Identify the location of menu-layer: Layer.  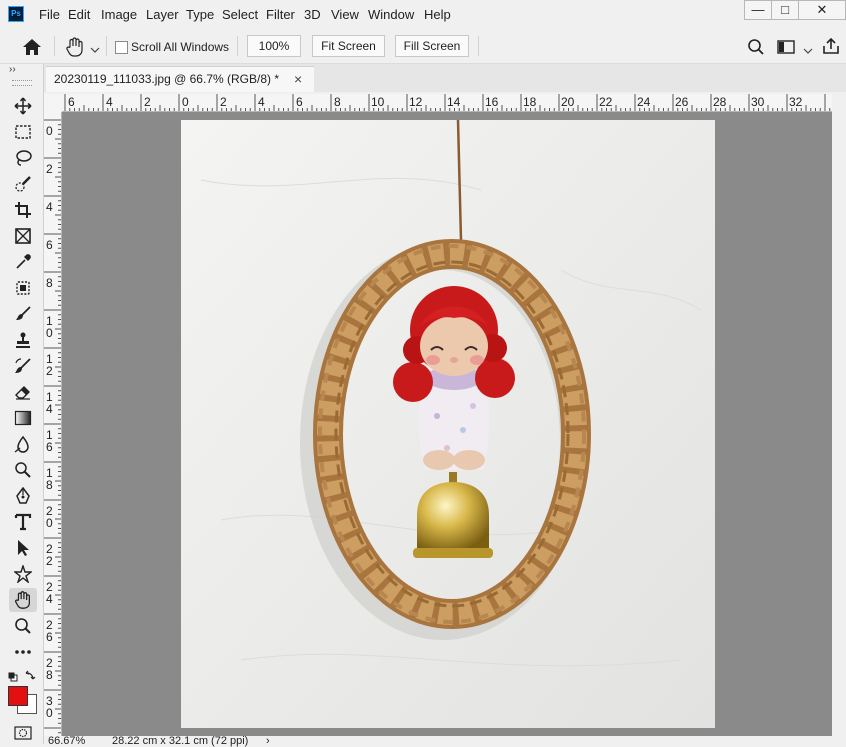
(162, 14).